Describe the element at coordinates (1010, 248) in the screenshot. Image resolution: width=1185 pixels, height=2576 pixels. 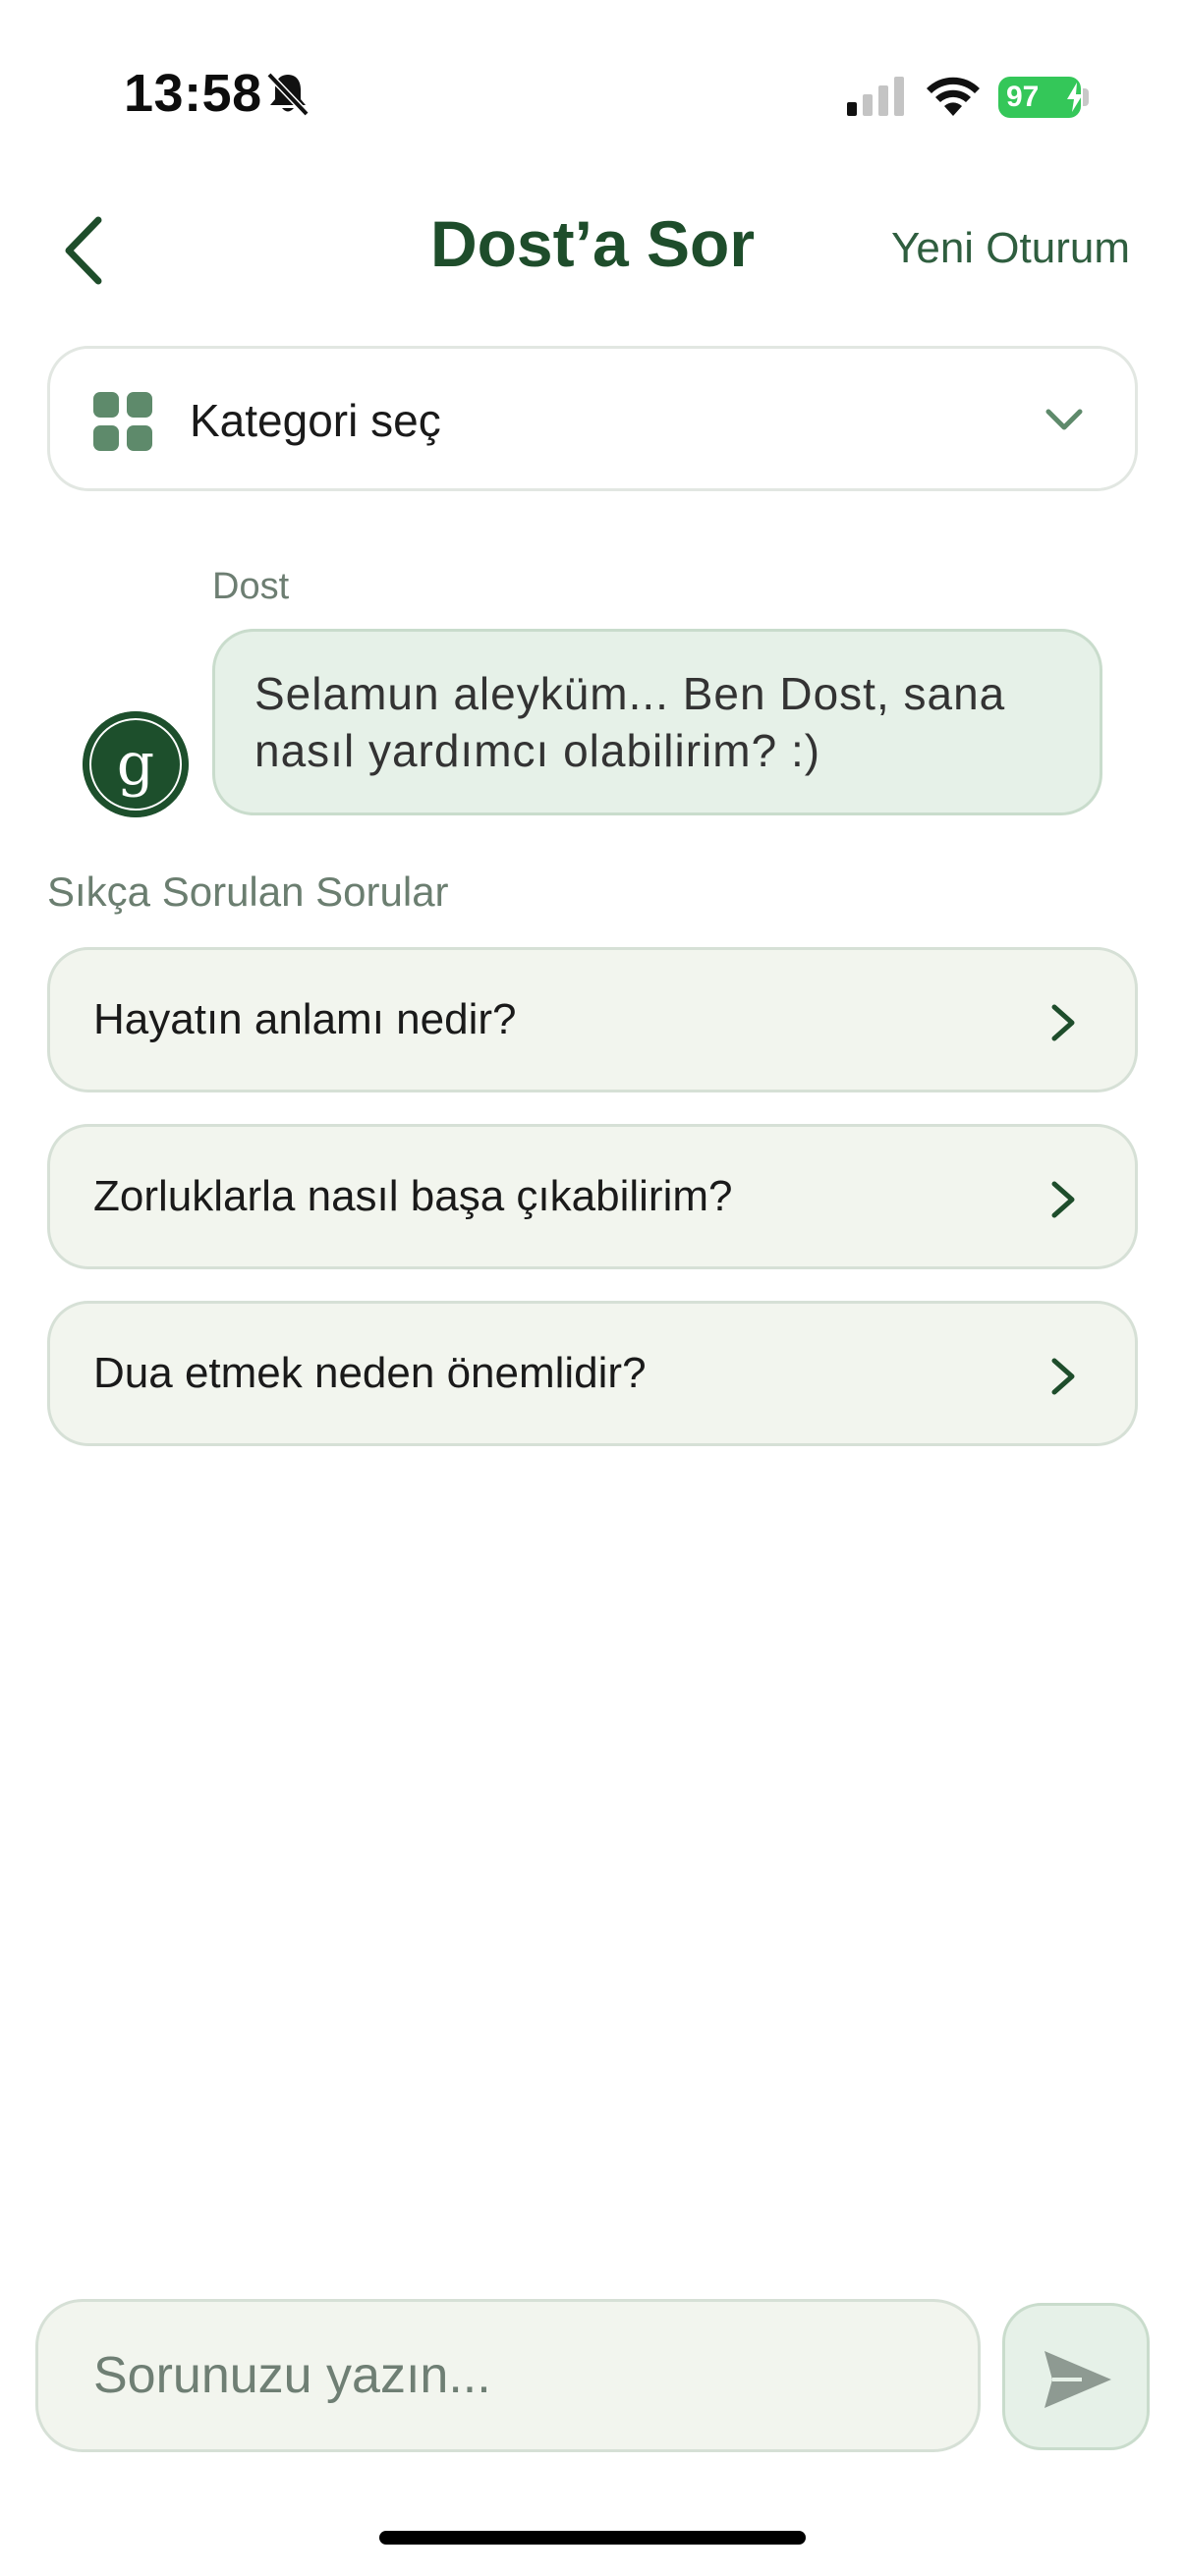
I see `new-session-button: Yeni Oturum` at that location.